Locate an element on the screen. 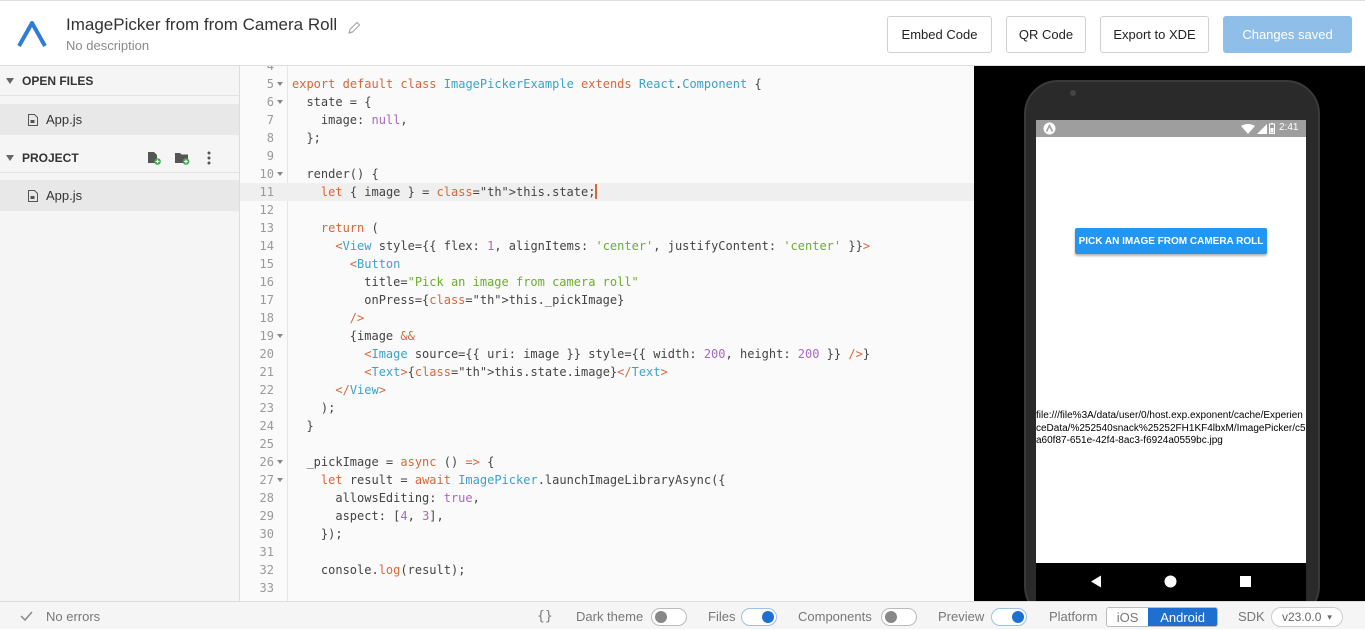 The width and height of the screenshot is (1365, 630). code-line: 8 }; is located at coordinates (607, 138).